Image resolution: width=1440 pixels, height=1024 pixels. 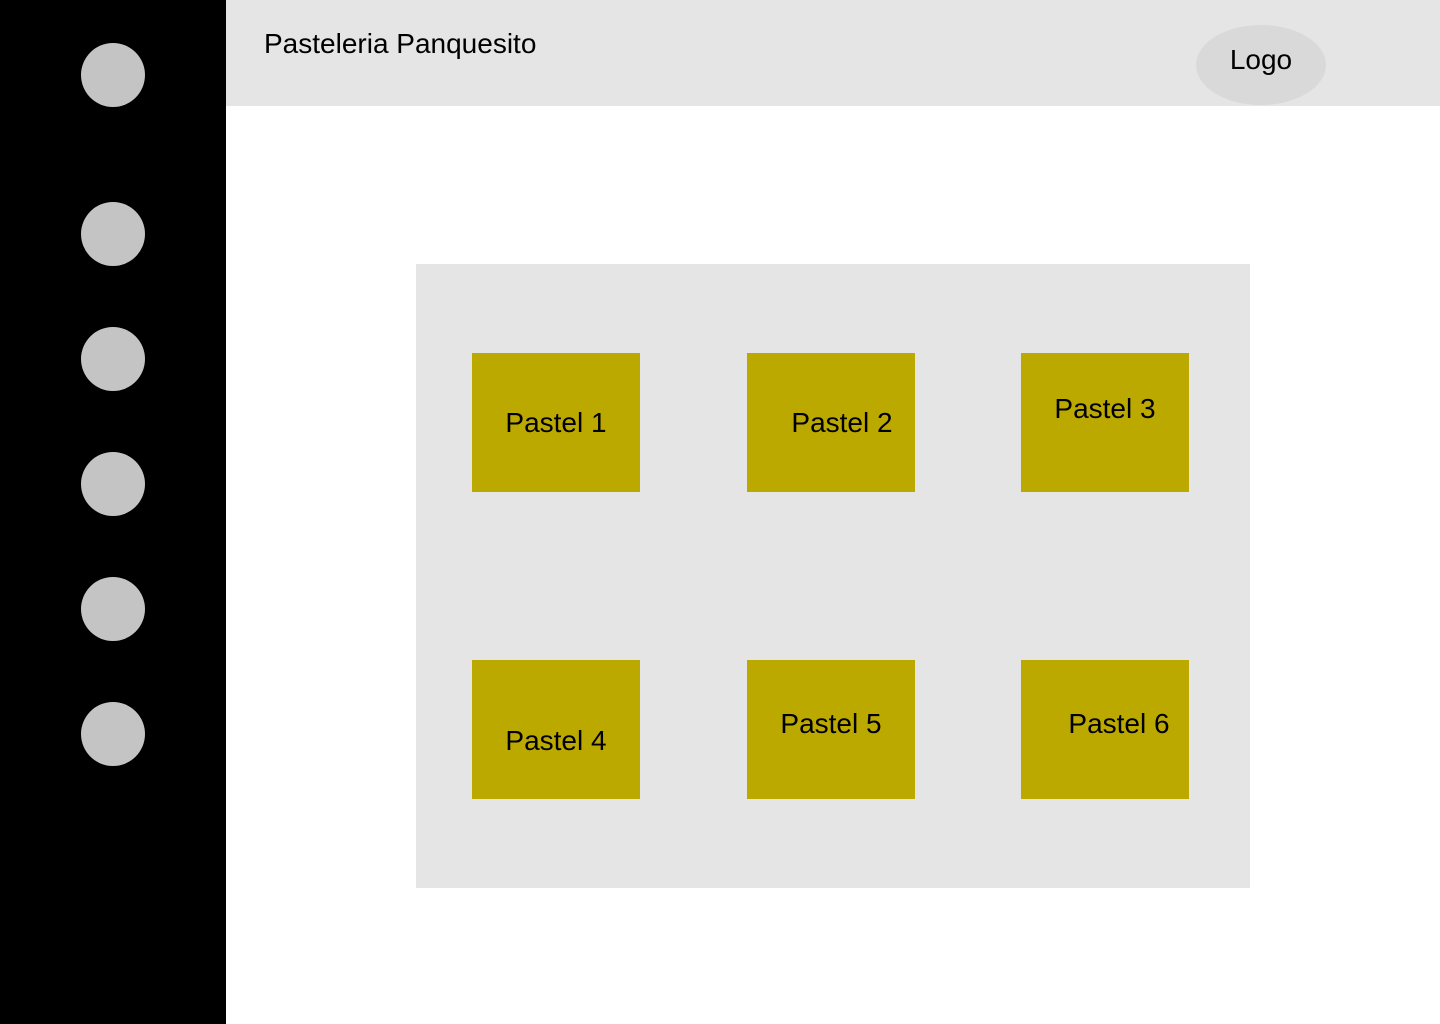 I want to click on logo: Logo, so click(x=1261, y=65).